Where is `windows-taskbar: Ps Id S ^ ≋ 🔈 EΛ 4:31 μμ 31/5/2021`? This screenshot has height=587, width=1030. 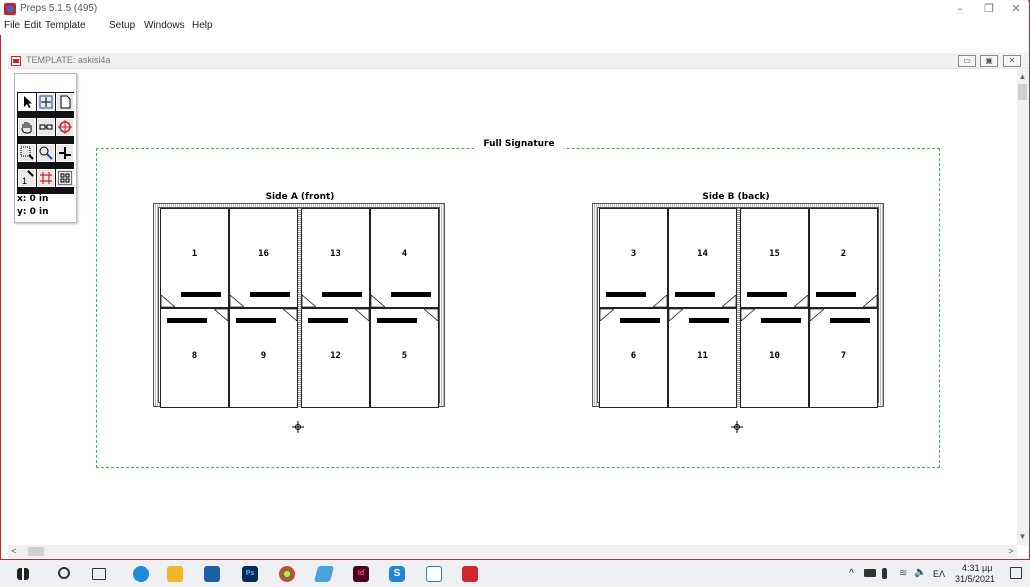
windows-taskbar: Ps Id S ^ ≋ 🔈 EΛ 4:31 μμ 31/5/2021 is located at coordinates (515, 573).